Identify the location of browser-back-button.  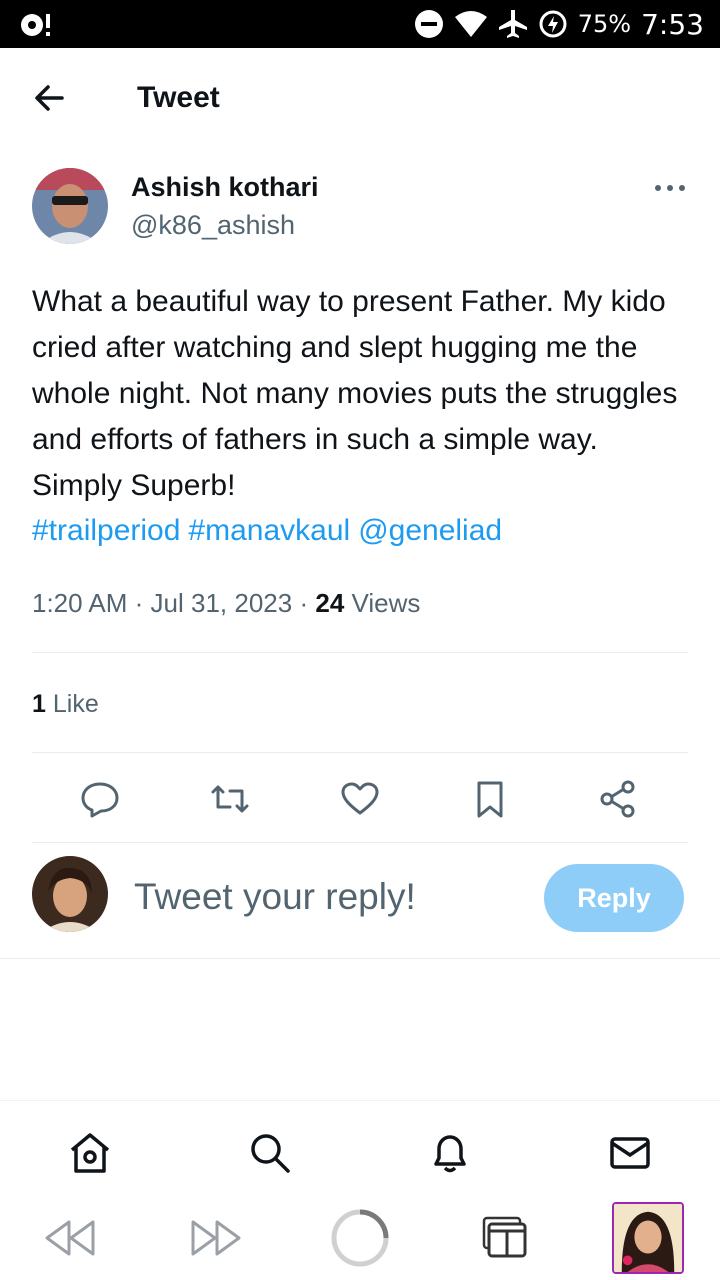
(70, 1238).